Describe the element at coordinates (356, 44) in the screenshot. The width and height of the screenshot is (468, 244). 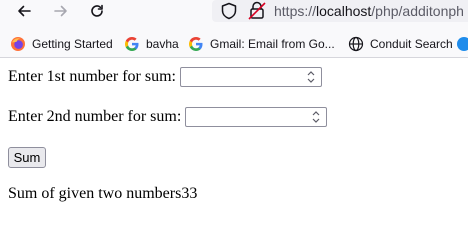
I see `globe-icon` at that location.